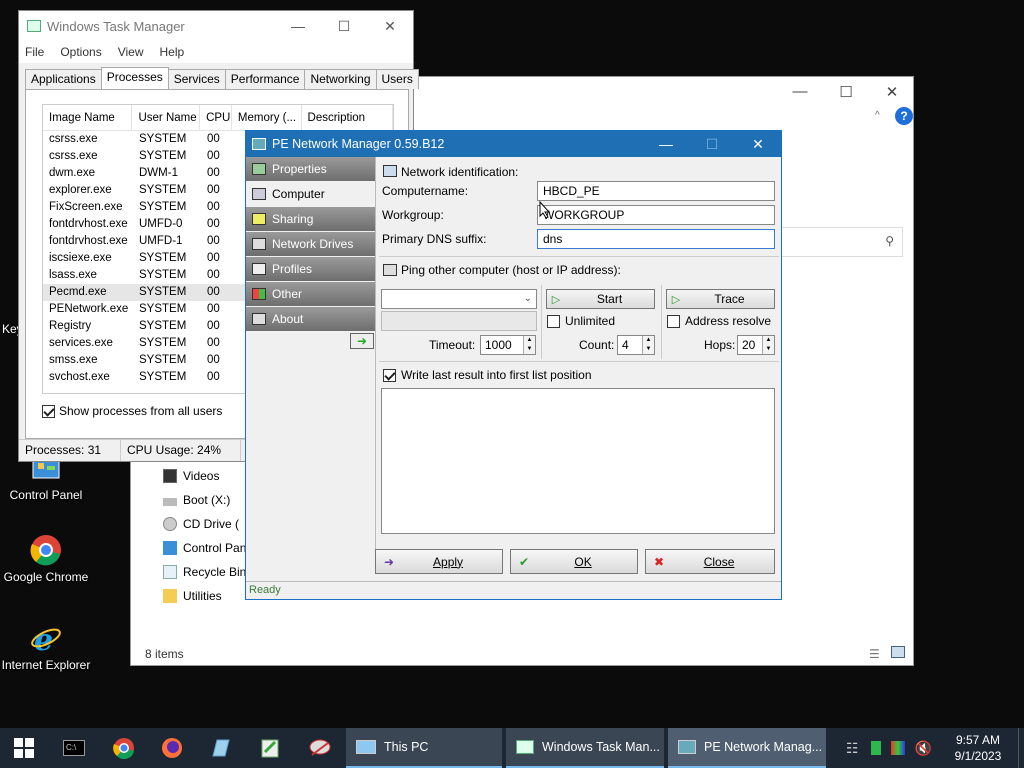 Image resolution: width=1024 pixels, height=768 pixels. Describe the element at coordinates (439, 561) in the screenshot. I see `apply-button: ➜ Apply` at that location.